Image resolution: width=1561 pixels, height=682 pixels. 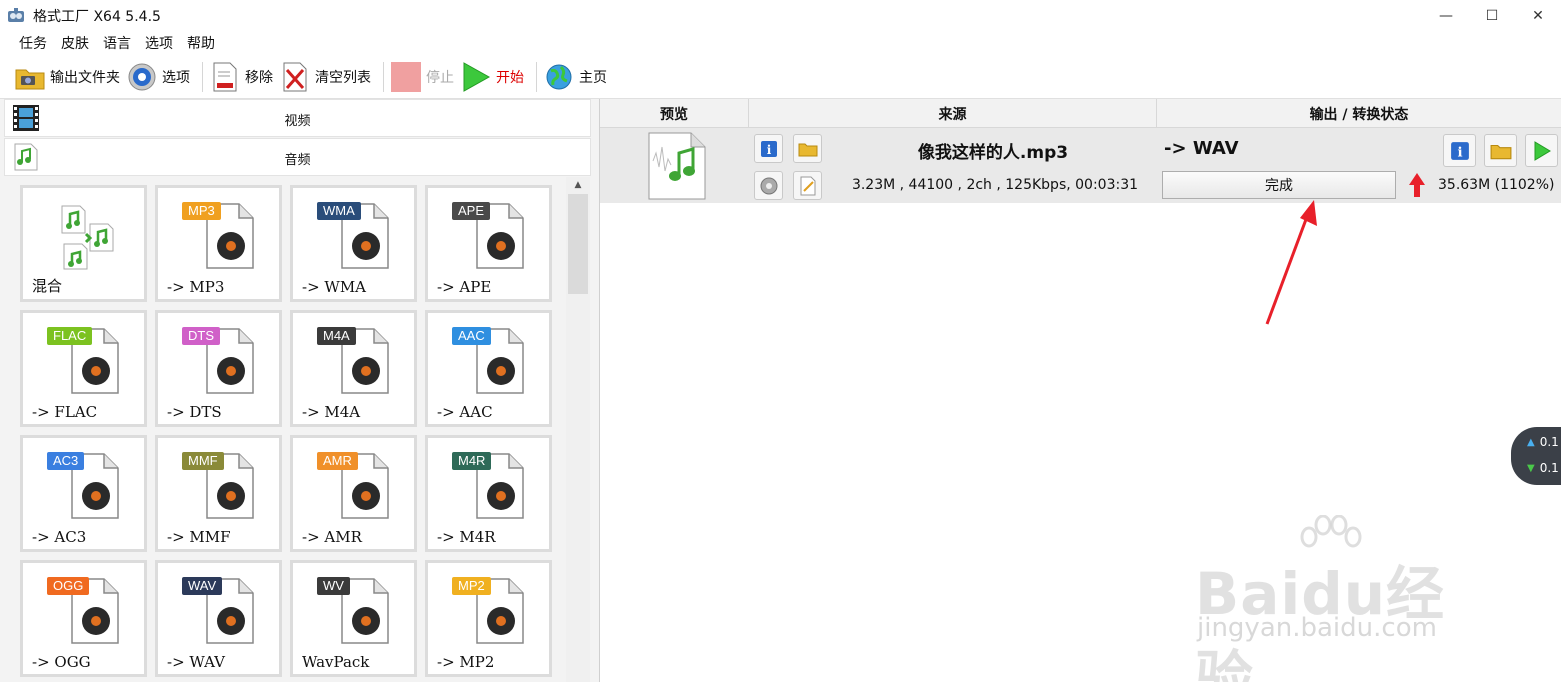 I want to click on format-tile: AAC -> AAC, so click(x=488, y=368).